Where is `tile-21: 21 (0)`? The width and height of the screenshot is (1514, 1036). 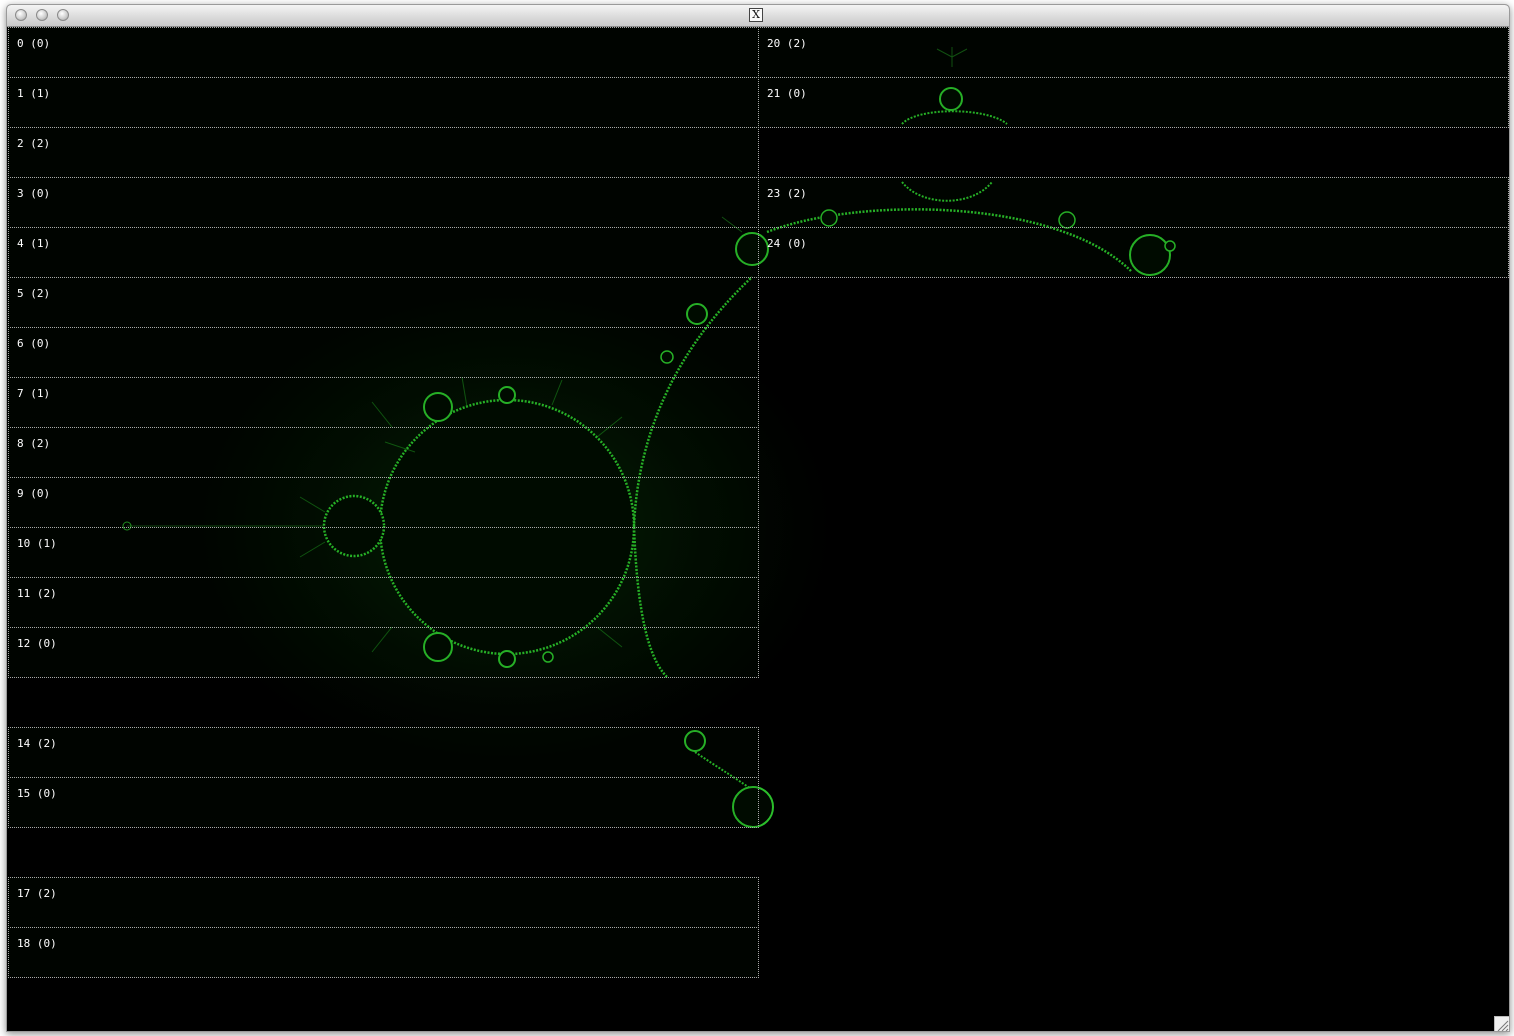
tile-21: 21 (0) is located at coordinates (1133, 102).